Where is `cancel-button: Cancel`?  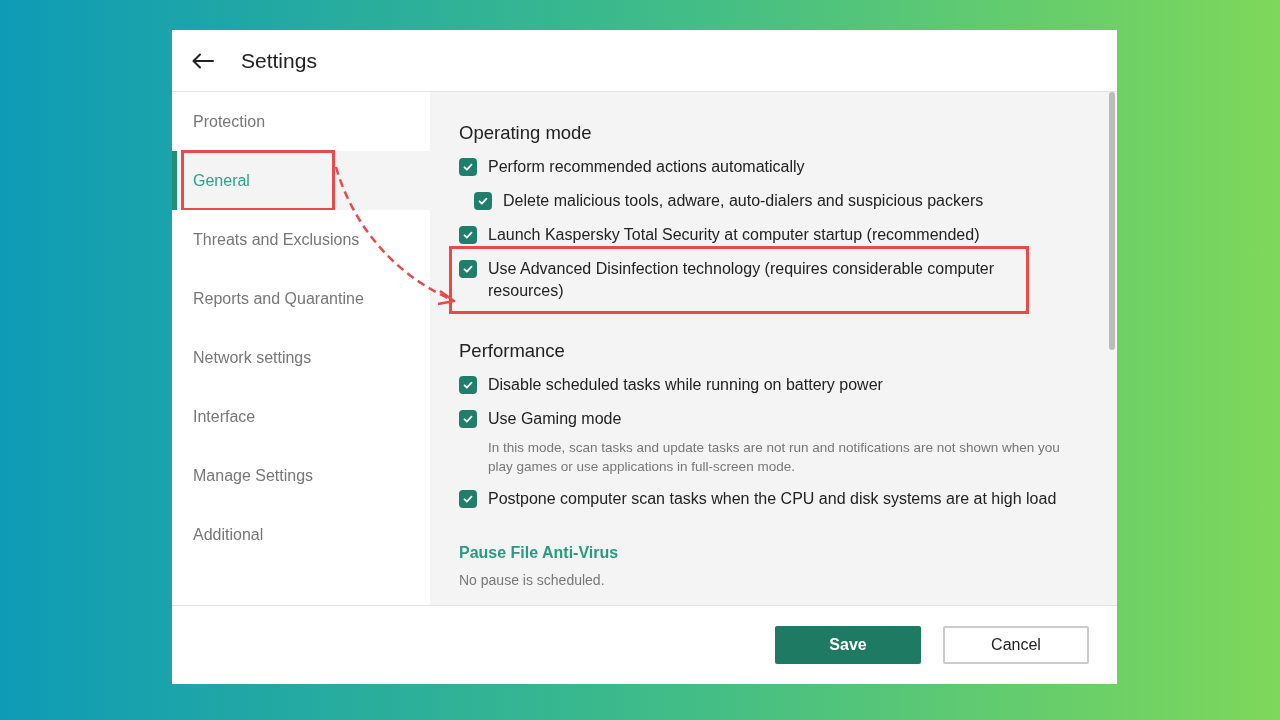
cancel-button: Cancel is located at coordinates (1016, 645).